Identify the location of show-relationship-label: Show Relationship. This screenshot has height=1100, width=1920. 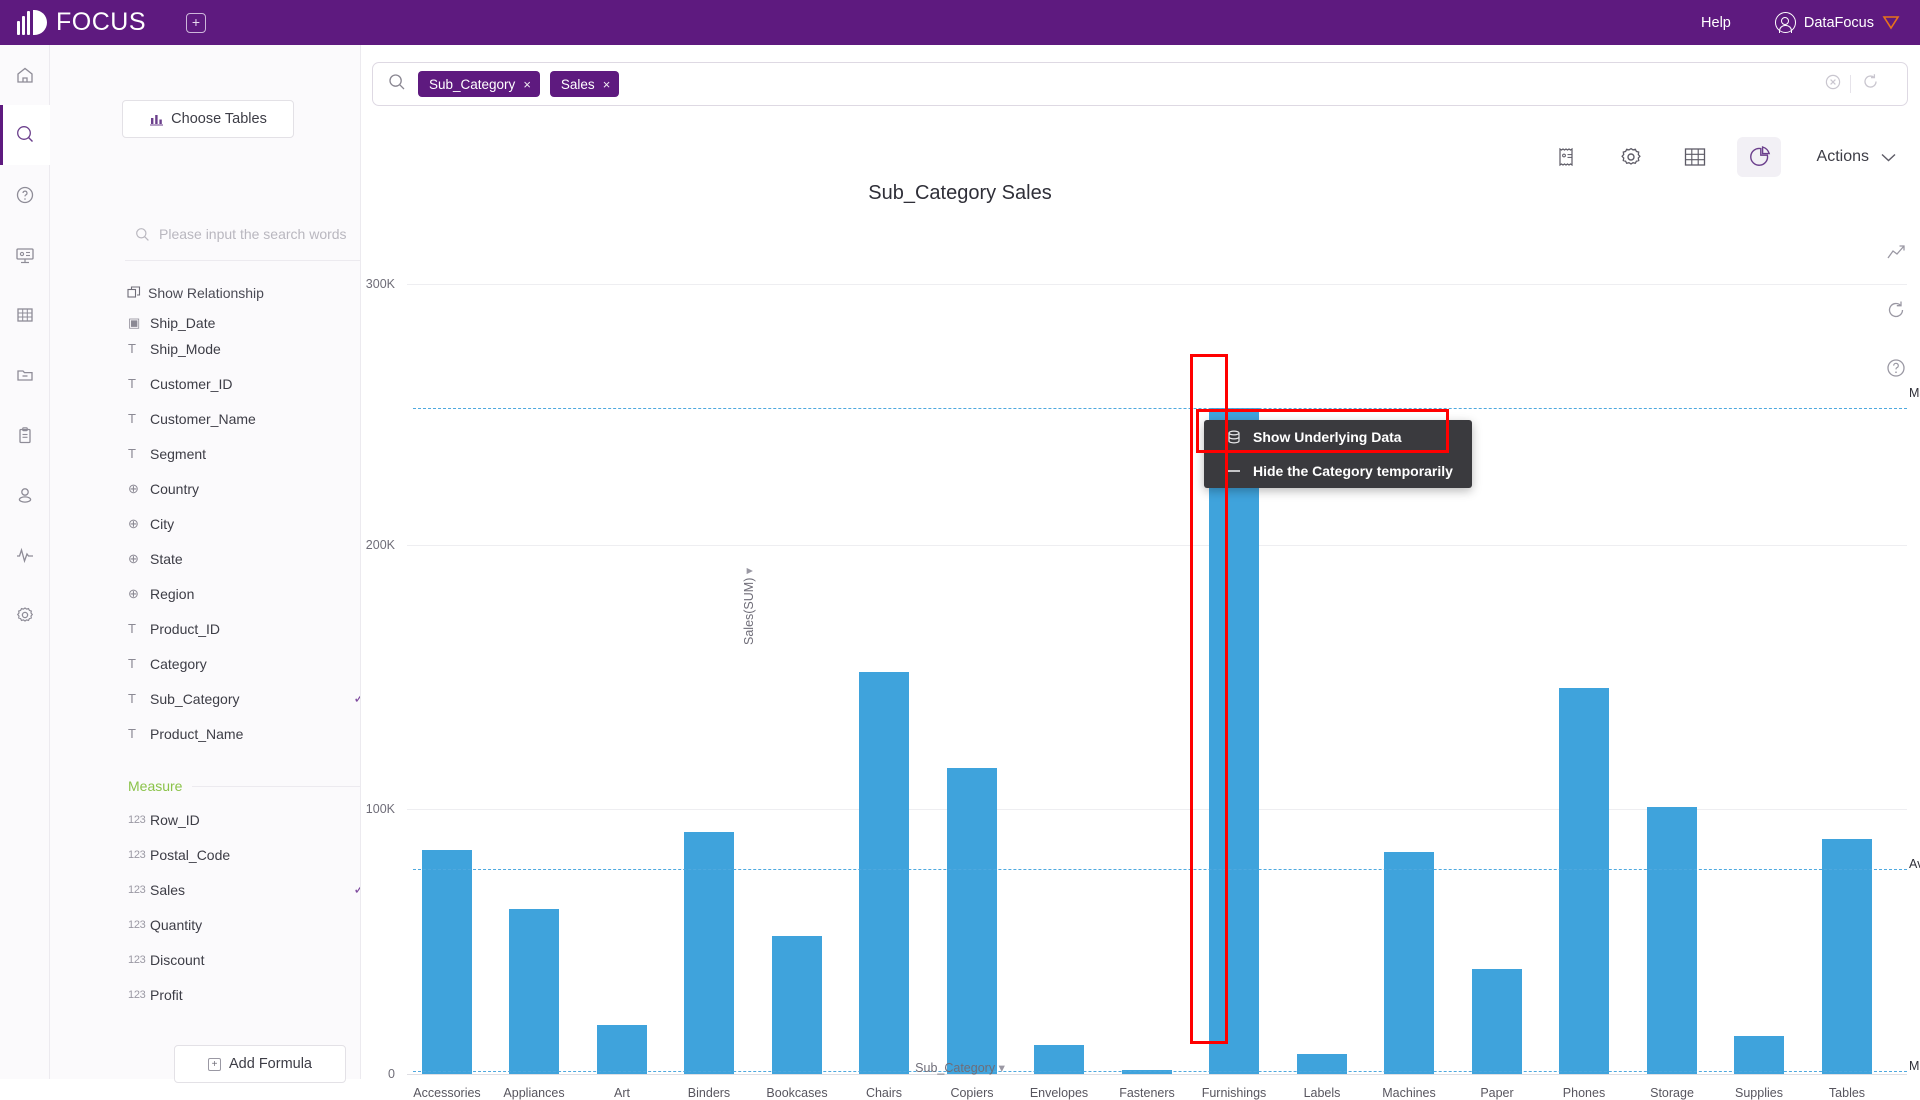
(206, 293).